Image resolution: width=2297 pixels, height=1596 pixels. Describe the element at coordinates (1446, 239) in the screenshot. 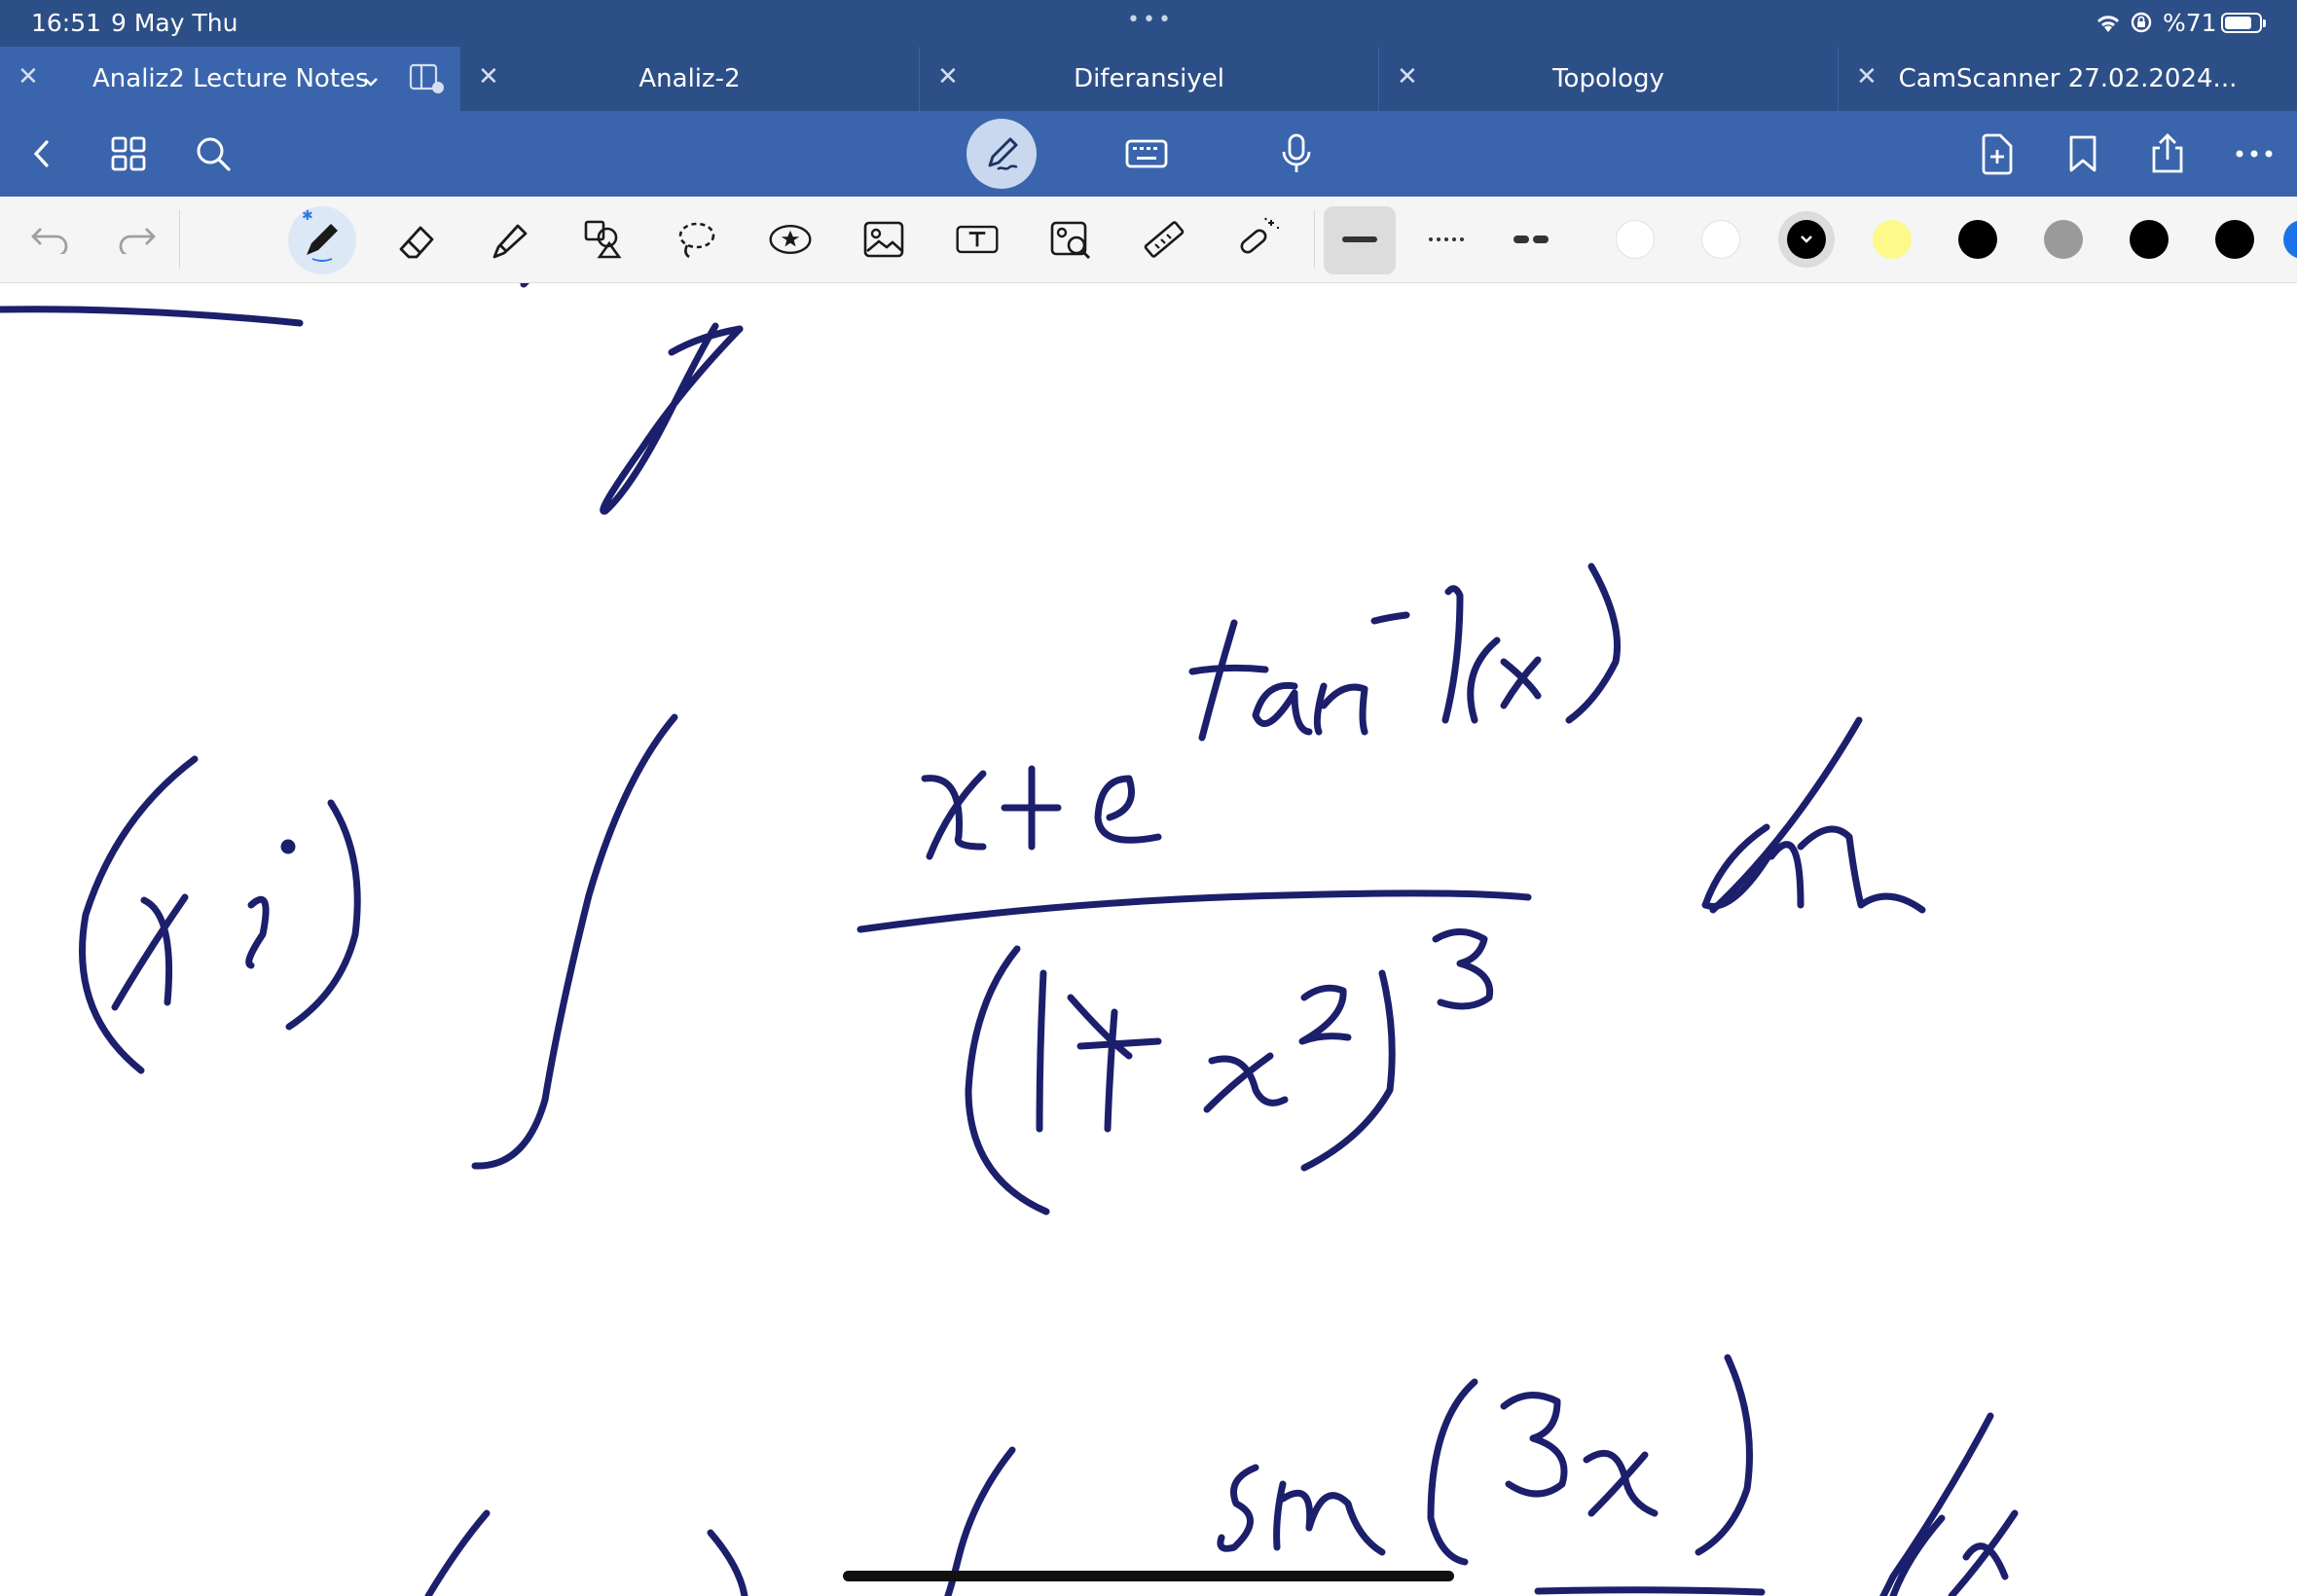

I see `stroke-dotted-icon` at that location.